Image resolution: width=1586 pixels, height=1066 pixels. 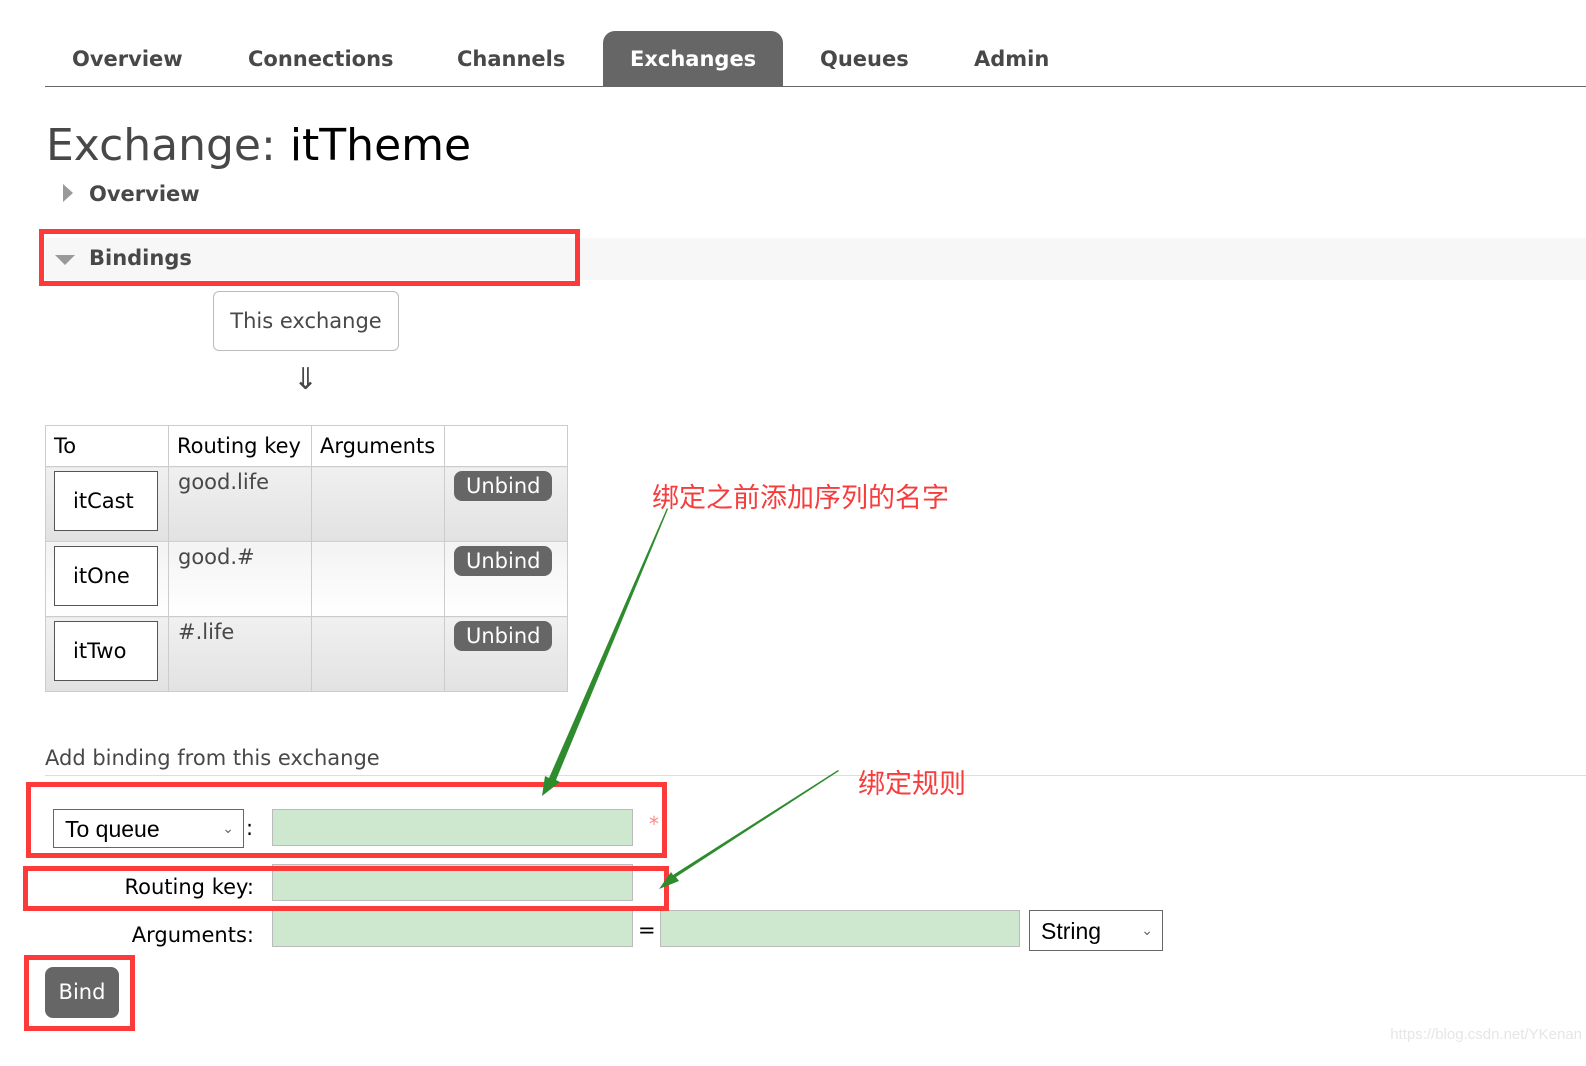 I want to click on destination-name-input, so click(x=452, y=827).